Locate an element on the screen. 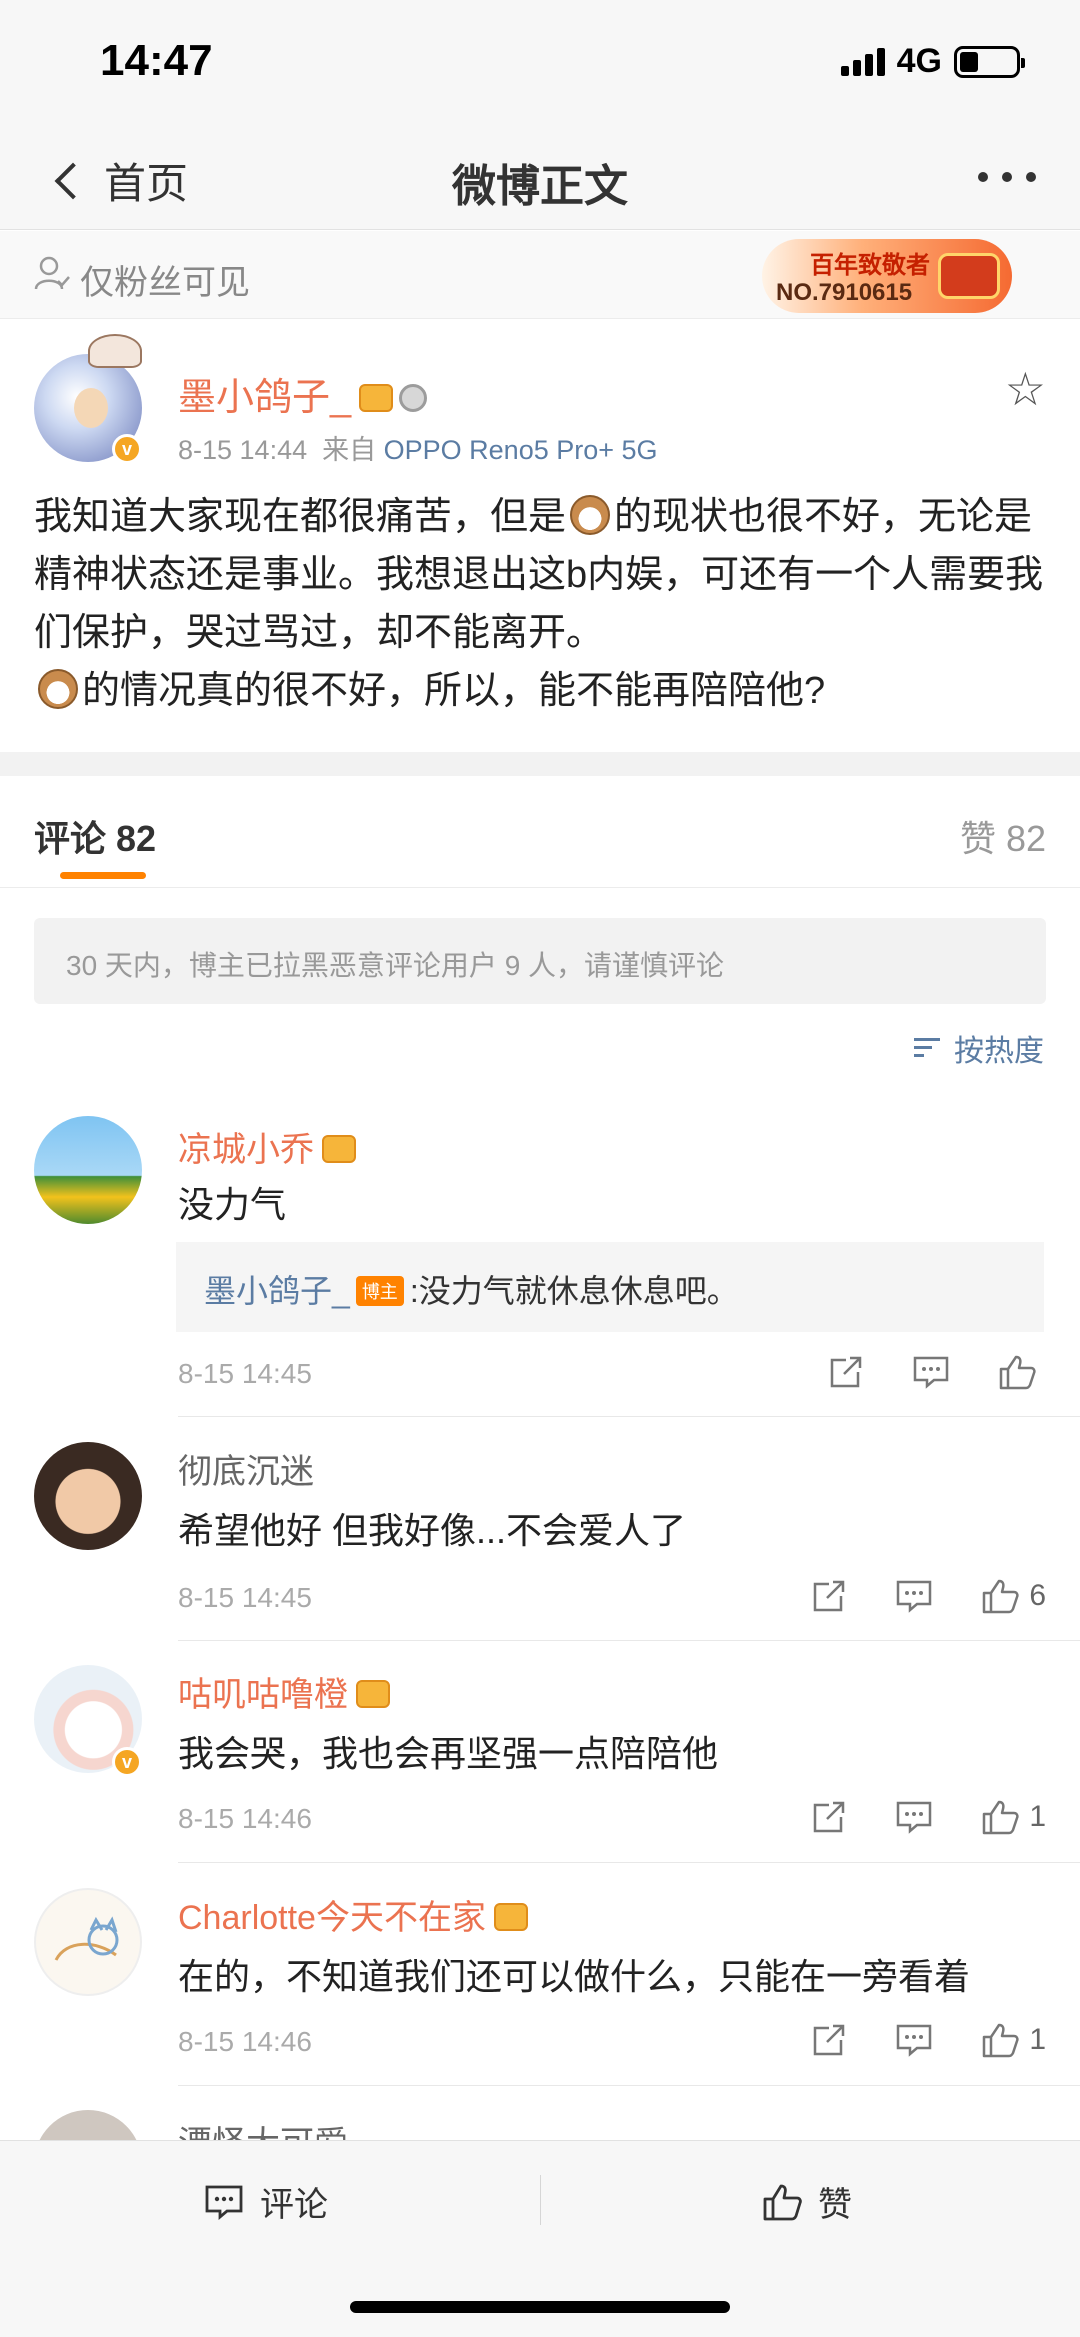 This screenshot has height=2337, width=1080. like-button is located at coordinates (1022, 1372).